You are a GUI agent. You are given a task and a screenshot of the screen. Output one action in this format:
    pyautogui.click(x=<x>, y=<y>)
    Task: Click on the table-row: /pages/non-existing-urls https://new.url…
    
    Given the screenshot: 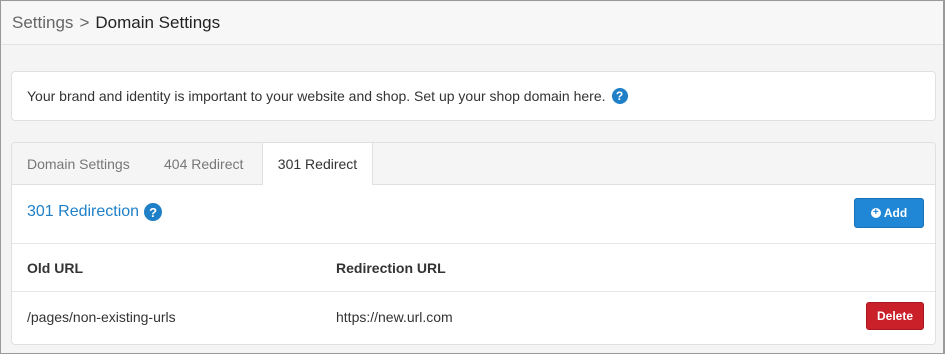 What is the action you would take?
    pyautogui.click(x=473, y=318)
    